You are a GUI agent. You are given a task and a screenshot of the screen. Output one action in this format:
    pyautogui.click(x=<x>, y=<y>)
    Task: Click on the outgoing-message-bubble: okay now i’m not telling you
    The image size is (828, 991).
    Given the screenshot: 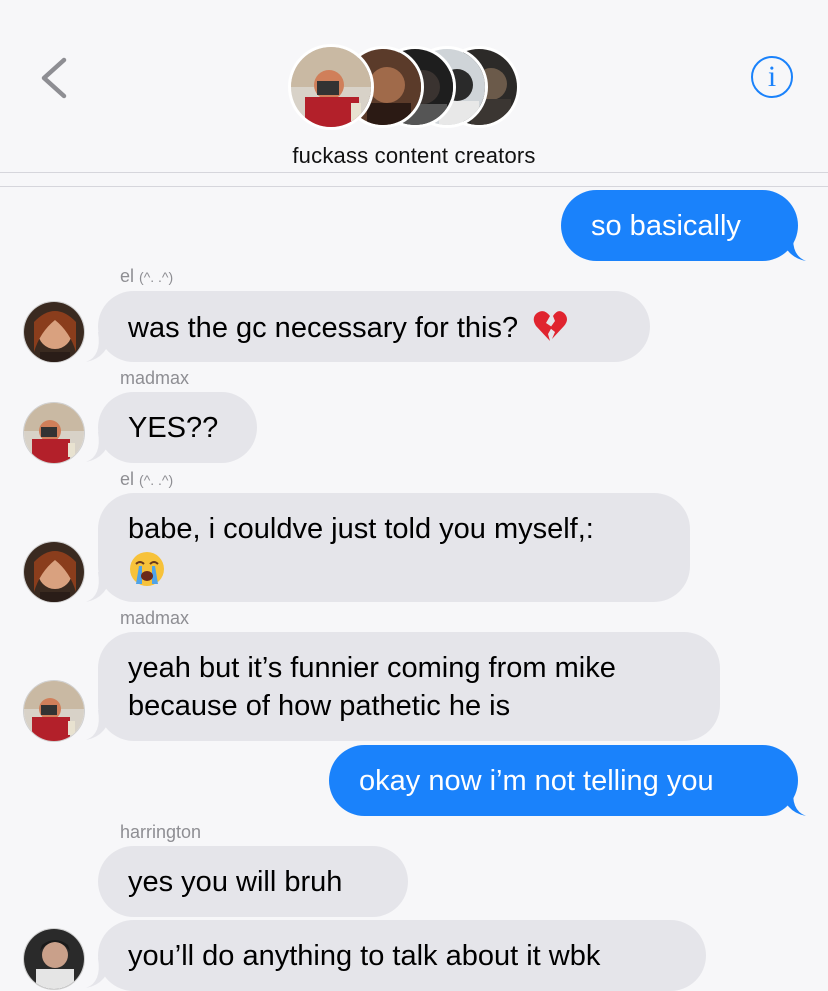 What is the action you would take?
    pyautogui.click(x=563, y=780)
    